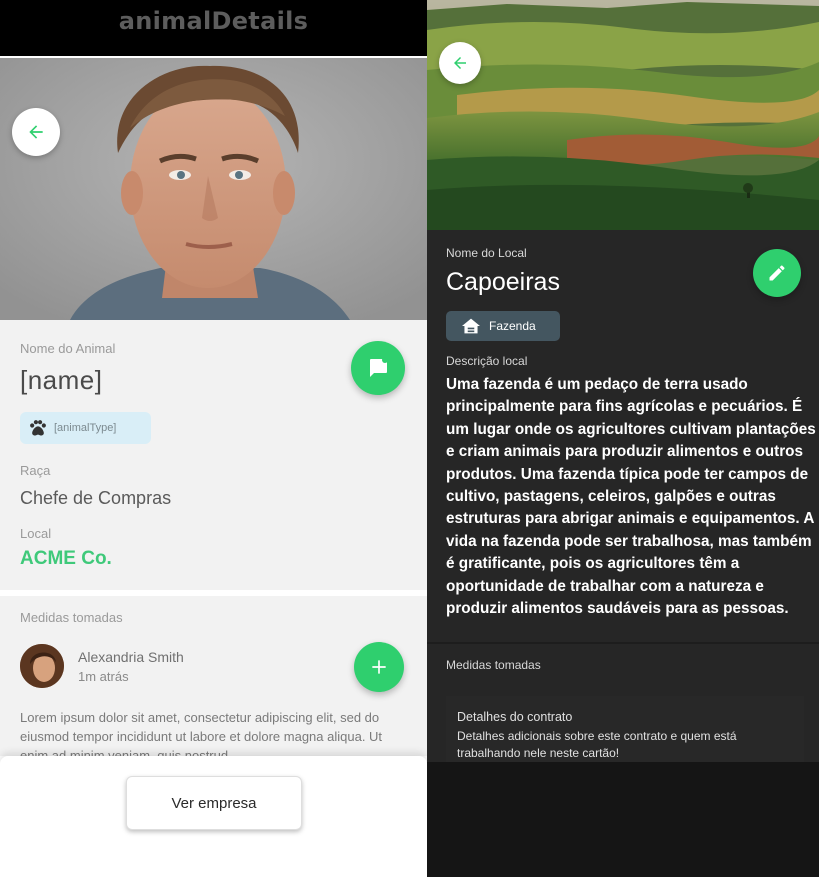  I want to click on animal-type-chip: [animalType], so click(85, 428).